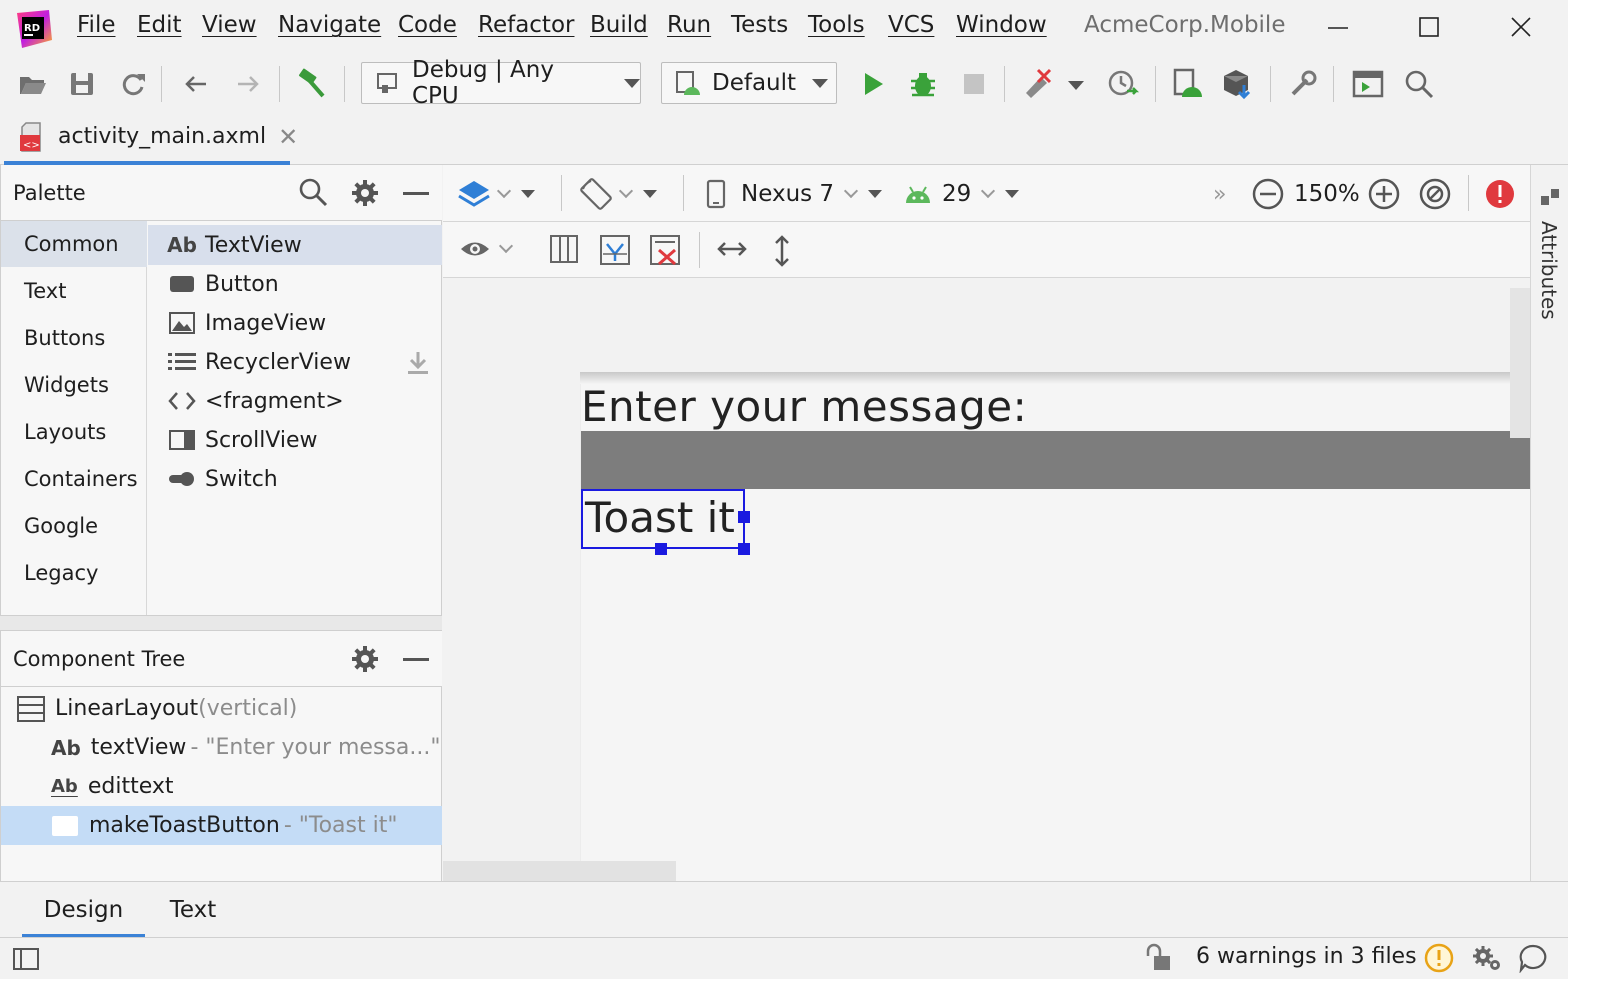 The image size is (1600, 1000). What do you see at coordinates (1549, 523) in the screenshot?
I see `attributes-side-strip: Attributes` at bounding box center [1549, 523].